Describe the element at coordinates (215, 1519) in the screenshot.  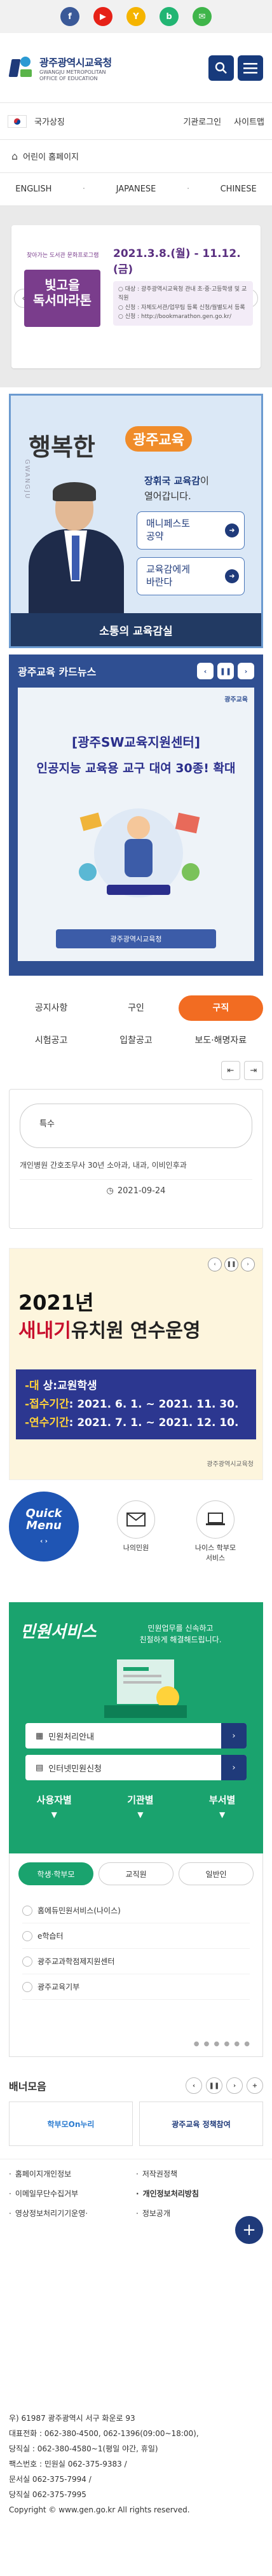
I see `laptop-icon` at that location.